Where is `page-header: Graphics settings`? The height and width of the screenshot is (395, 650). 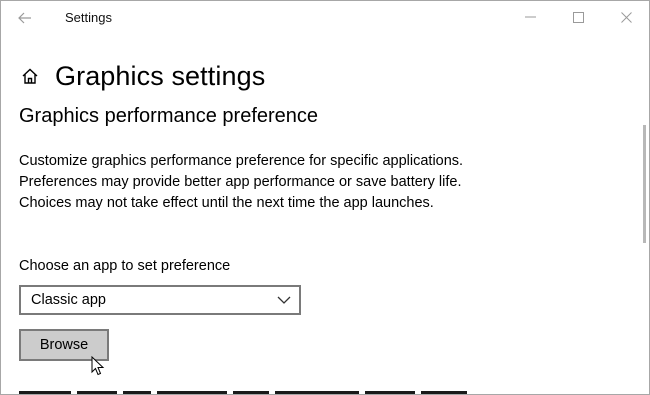 page-header: Graphics settings is located at coordinates (143, 76).